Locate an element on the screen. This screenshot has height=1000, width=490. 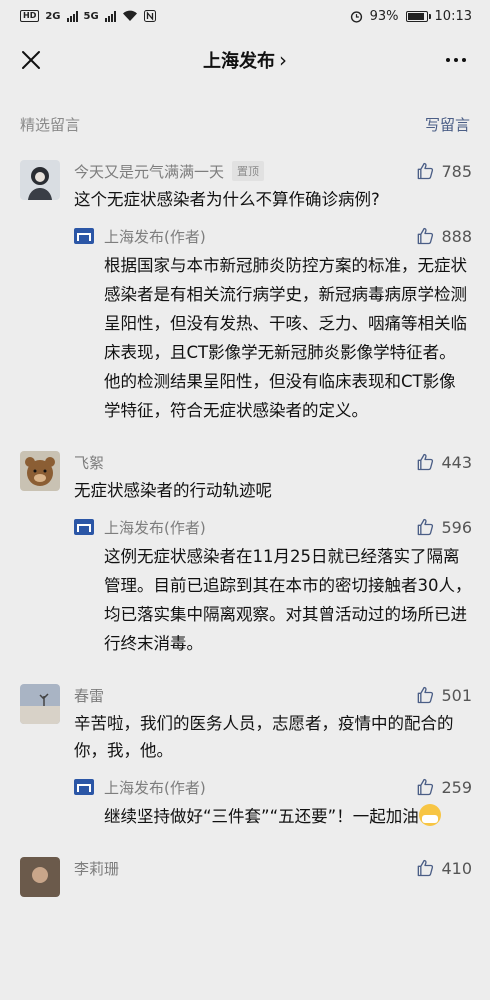
status-bar: HD 2G 5G 93% 10:13 is located at coordinates (245, 16).